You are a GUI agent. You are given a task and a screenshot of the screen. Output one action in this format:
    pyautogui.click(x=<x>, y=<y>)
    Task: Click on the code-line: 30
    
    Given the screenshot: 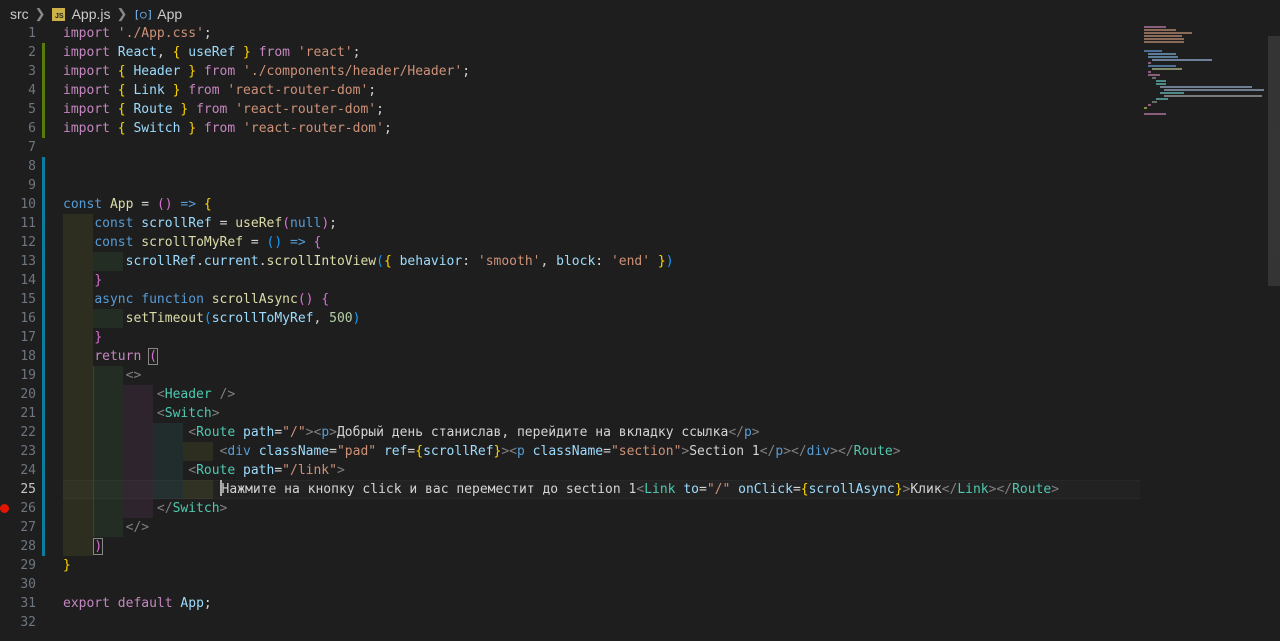 What is the action you would take?
    pyautogui.click(x=570, y=584)
    